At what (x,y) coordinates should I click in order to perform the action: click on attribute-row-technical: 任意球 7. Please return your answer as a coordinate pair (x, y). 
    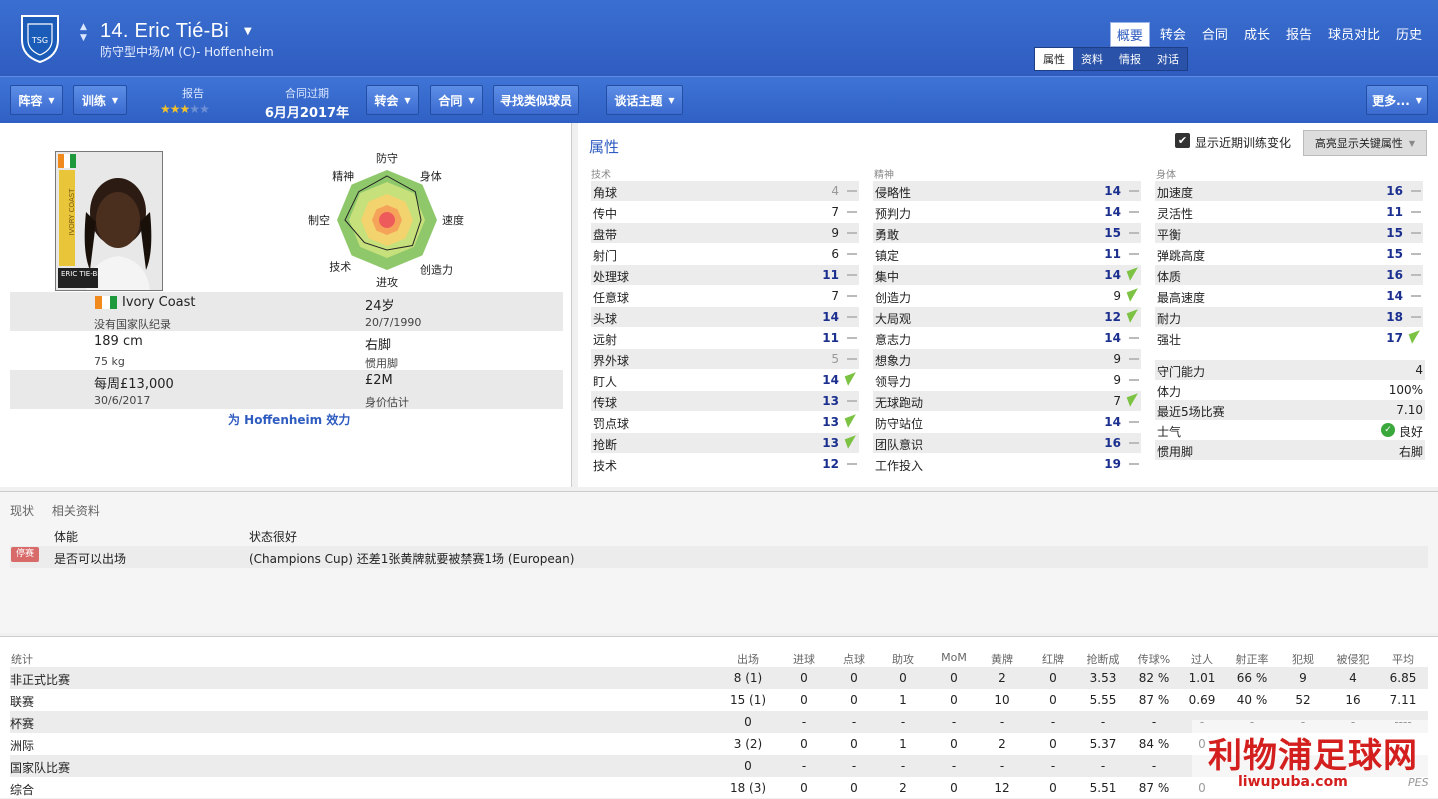
    Looking at the image, I should click on (725, 296).